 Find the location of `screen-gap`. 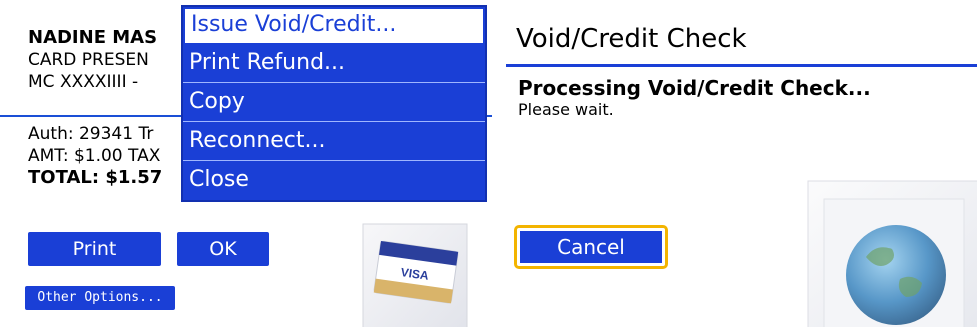

screen-gap is located at coordinates (499, 163).